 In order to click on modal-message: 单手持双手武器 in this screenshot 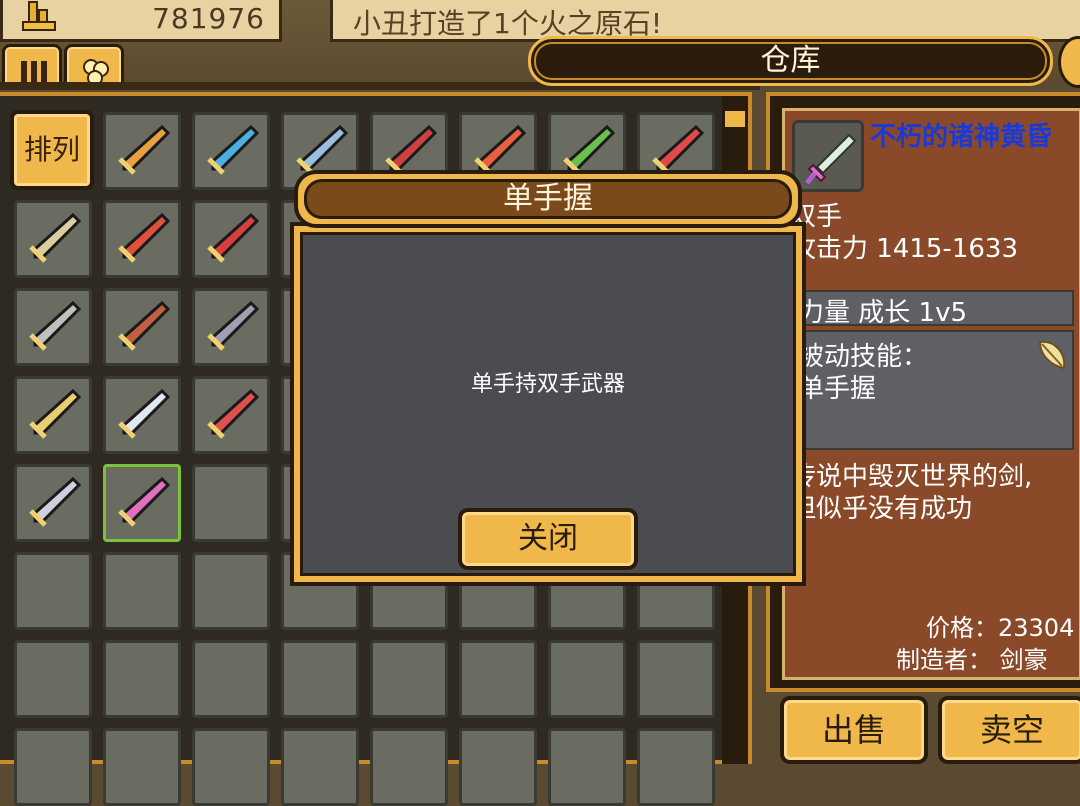, I will do `click(547, 384)`.